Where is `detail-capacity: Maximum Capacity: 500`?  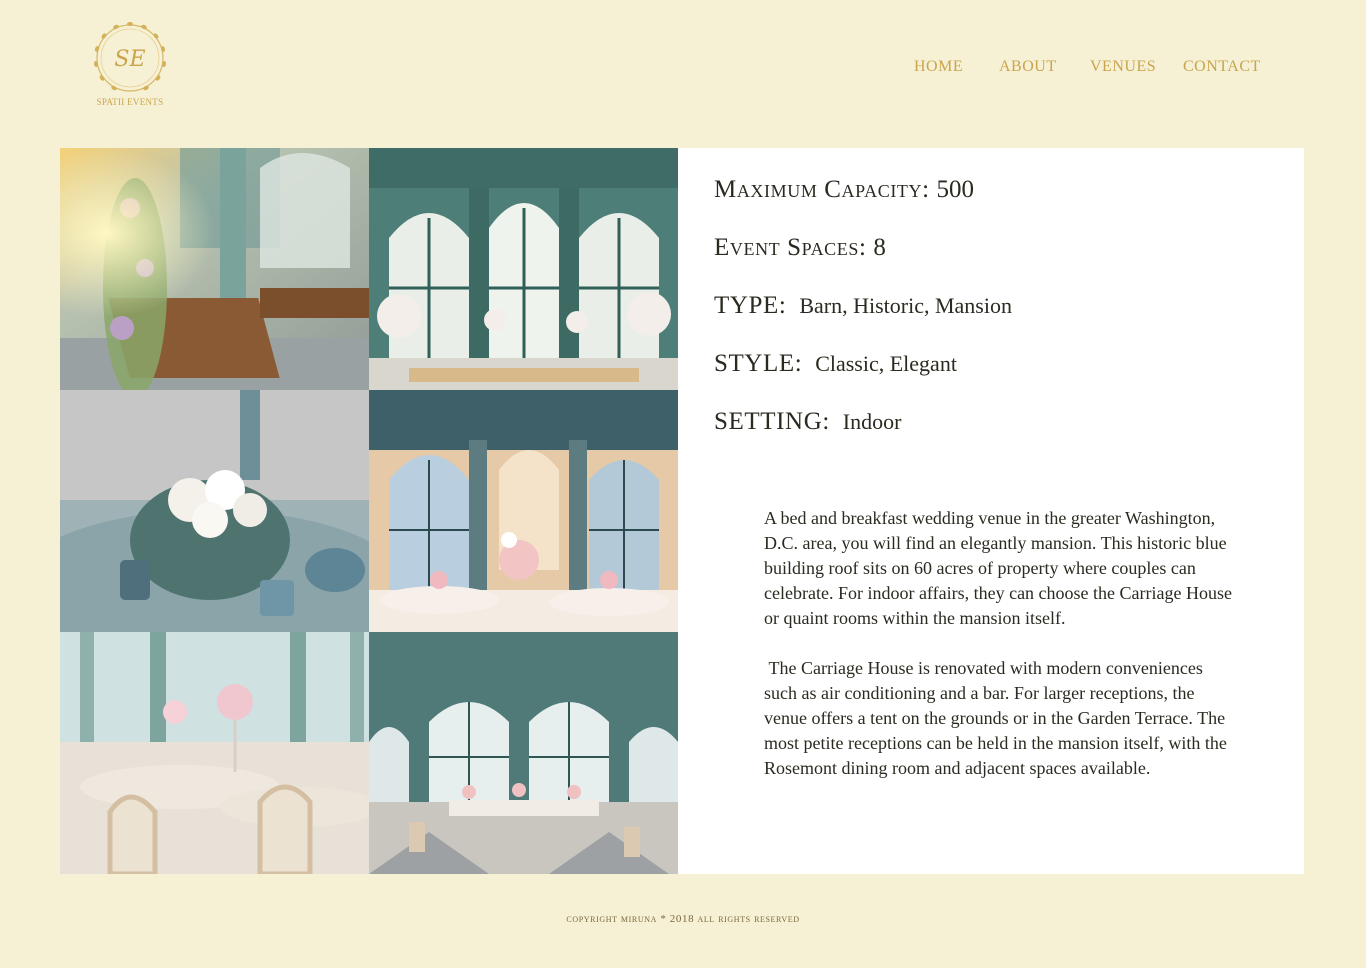 detail-capacity: Maximum Capacity: 500 is located at coordinates (844, 190).